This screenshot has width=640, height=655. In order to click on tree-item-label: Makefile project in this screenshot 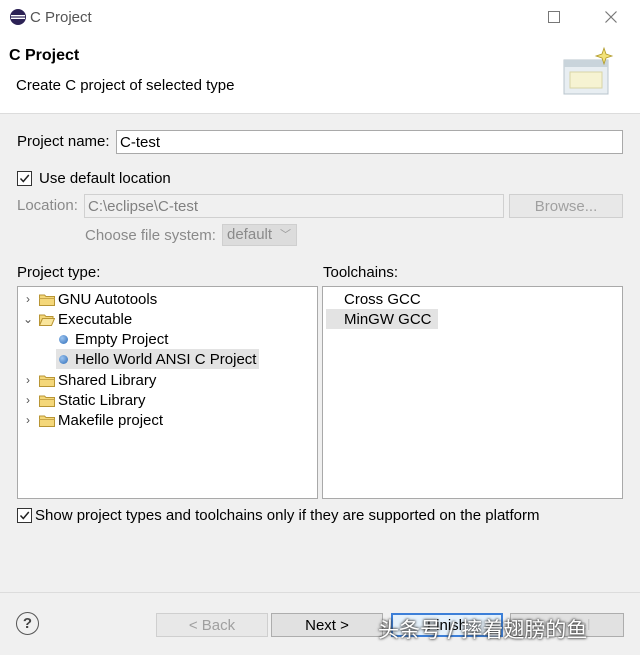, I will do `click(111, 420)`.